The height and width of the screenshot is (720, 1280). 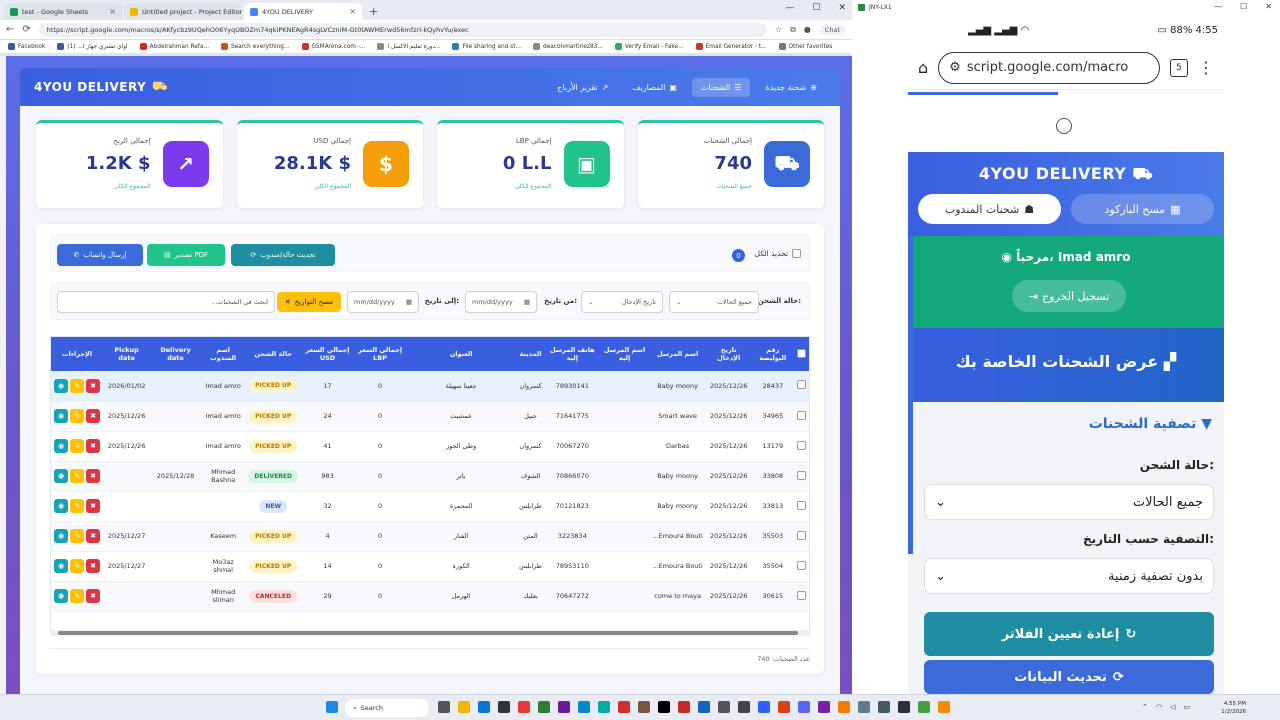 I want to click on wifi-icon: ◠, so click(x=1159, y=707).